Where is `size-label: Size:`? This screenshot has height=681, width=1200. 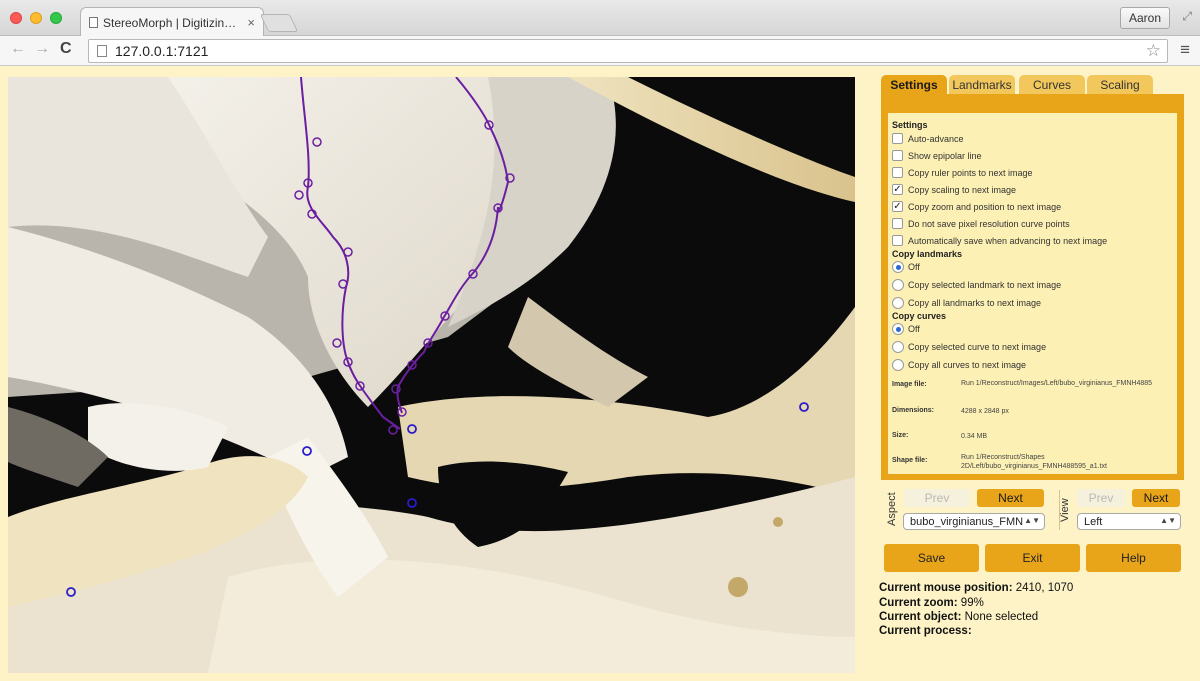 size-label: Size: is located at coordinates (900, 435).